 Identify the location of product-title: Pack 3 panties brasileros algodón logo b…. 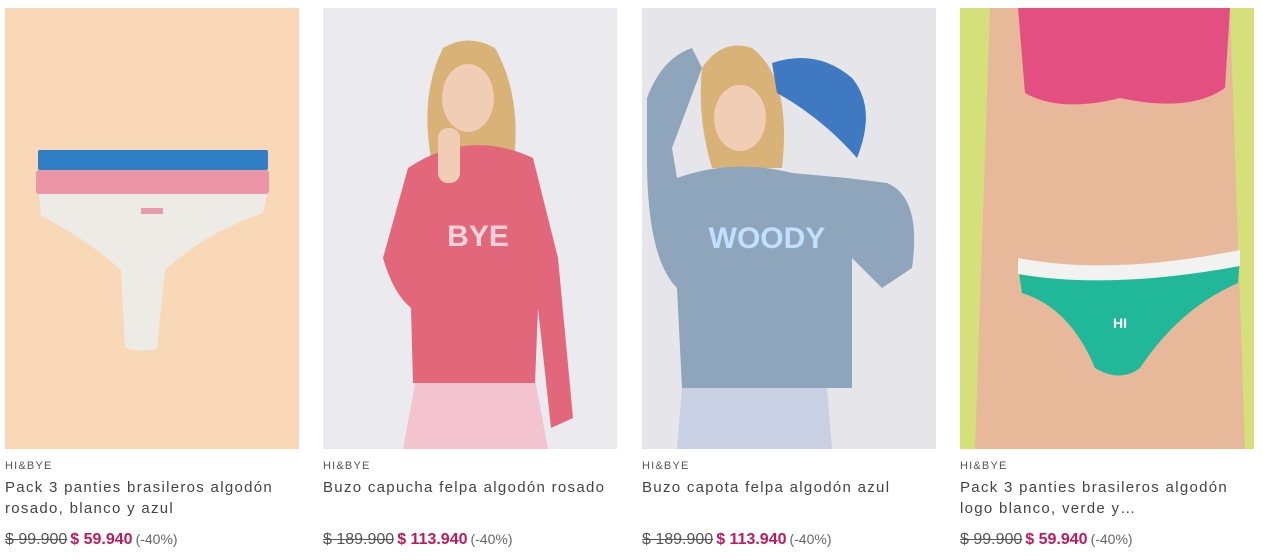
(1107, 498).